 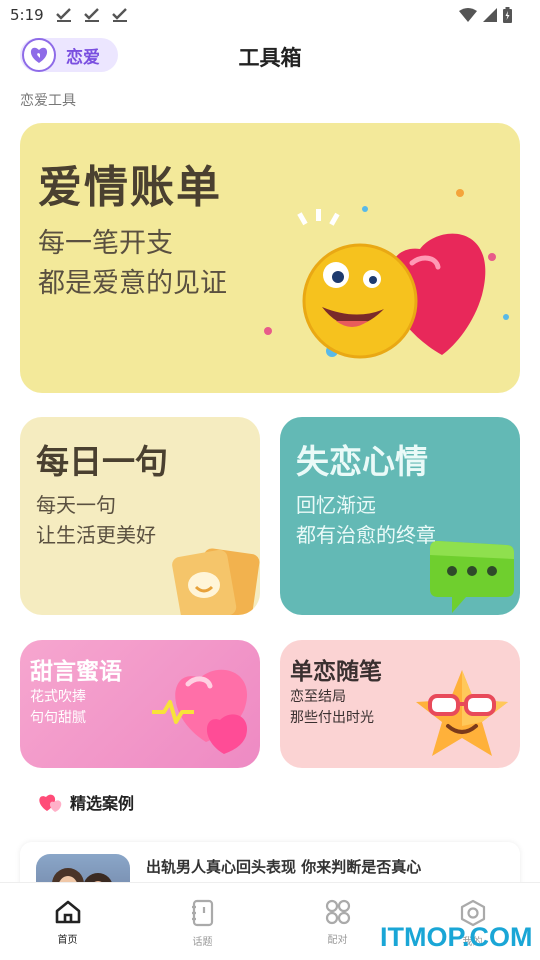 I want to click on crush-notes-title: 单恋随笔, so click(x=336, y=672).